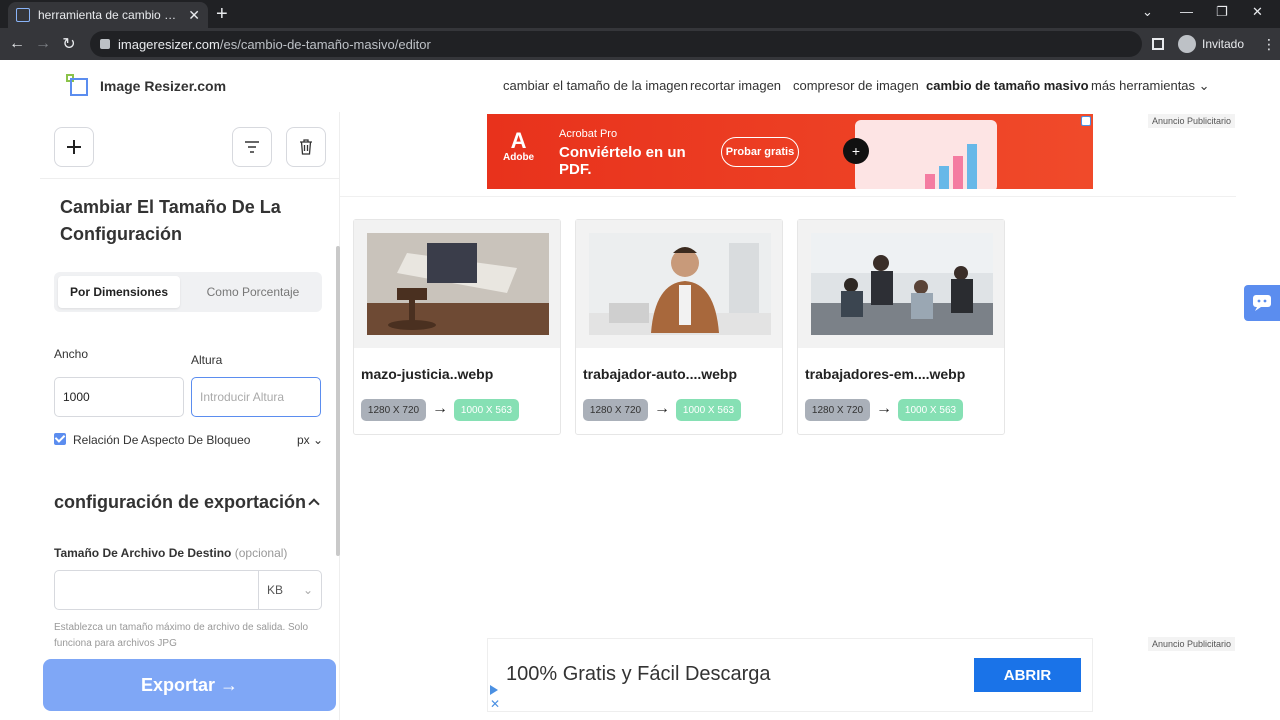 The image size is (1280, 720). I want to click on chevron-up-icon, so click(314, 504).